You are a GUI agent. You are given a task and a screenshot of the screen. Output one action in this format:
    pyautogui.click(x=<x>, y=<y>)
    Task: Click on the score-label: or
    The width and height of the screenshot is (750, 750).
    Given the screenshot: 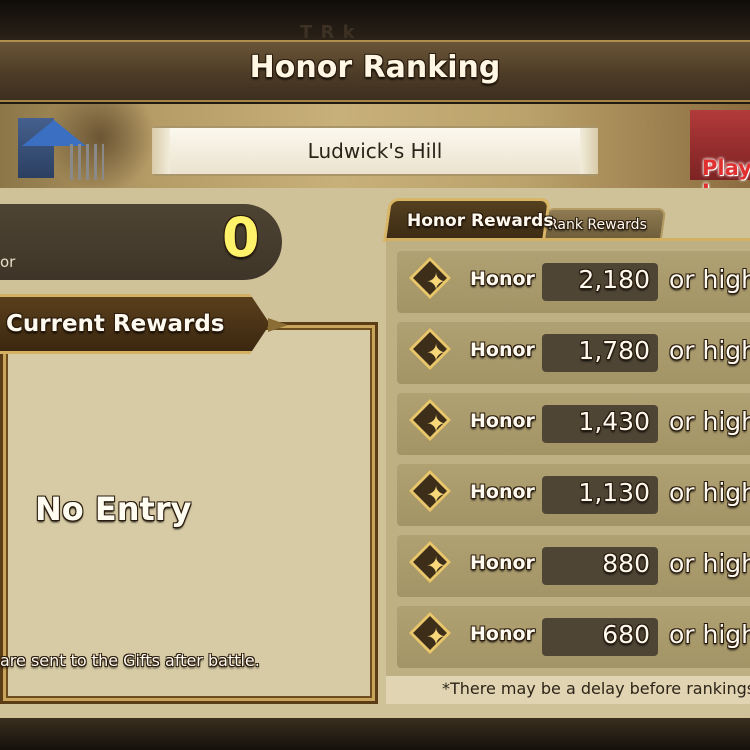 What is the action you would take?
    pyautogui.click(x=8, y=262)
    